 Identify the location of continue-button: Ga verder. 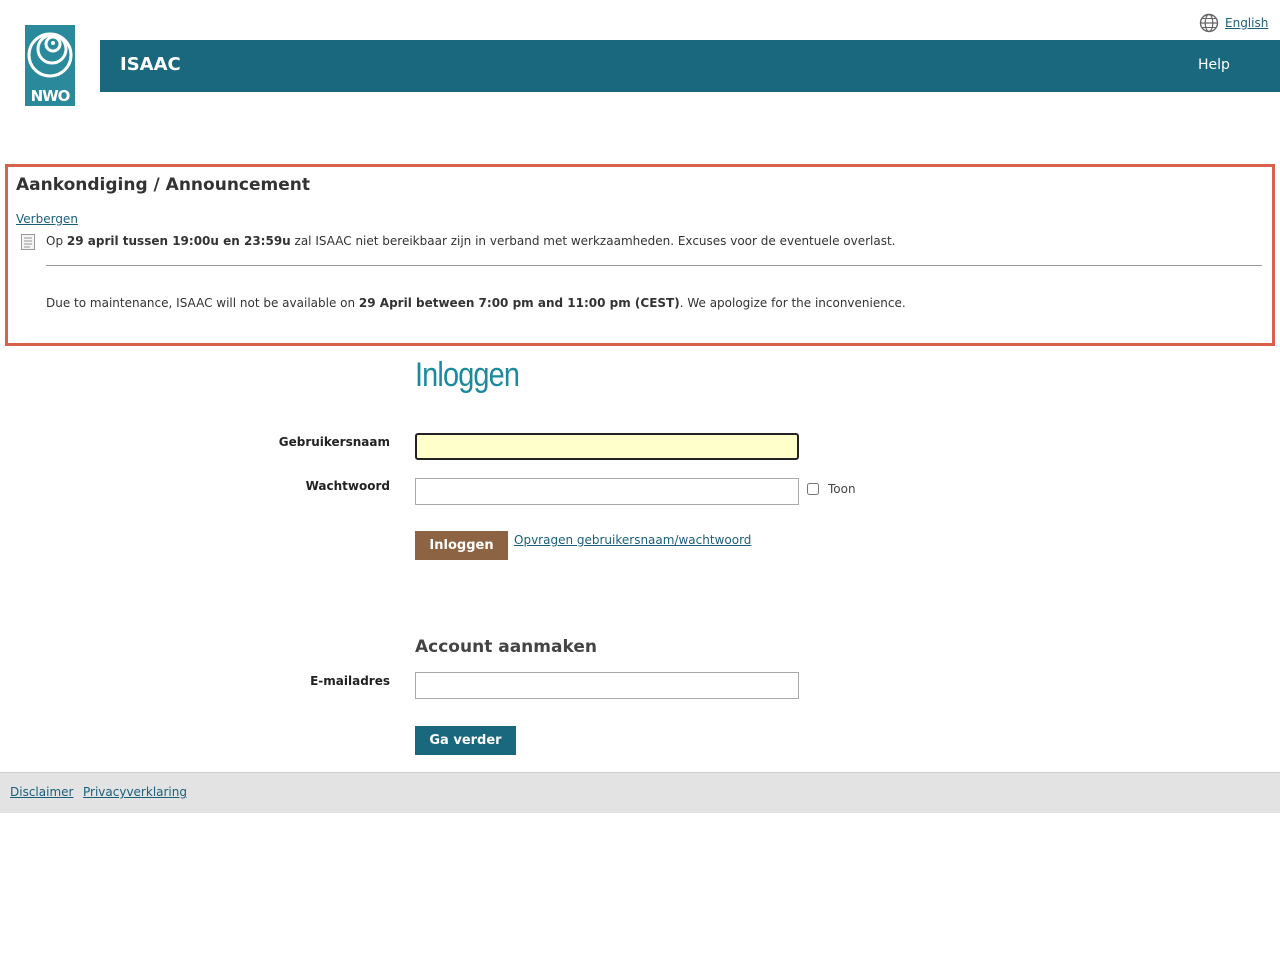
(465, 740).